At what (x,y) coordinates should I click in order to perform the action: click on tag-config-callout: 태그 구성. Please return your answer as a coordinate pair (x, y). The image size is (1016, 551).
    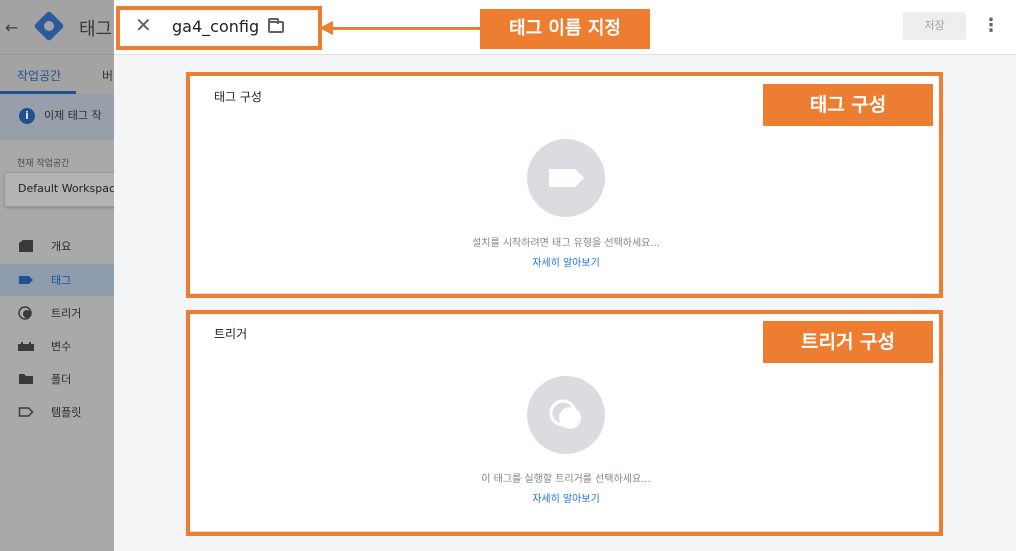
    Looking at the image, I should click on (848, 105).